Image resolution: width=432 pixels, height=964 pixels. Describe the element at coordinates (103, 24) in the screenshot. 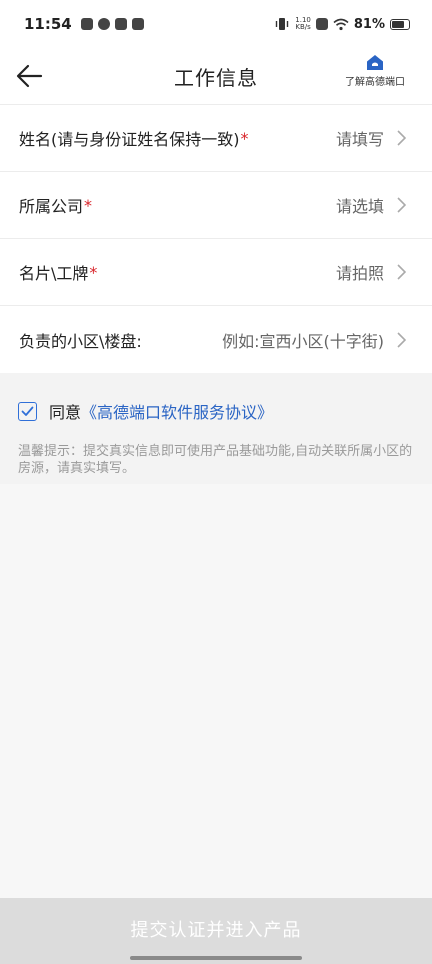

I see `app-notification-icon` at that location.